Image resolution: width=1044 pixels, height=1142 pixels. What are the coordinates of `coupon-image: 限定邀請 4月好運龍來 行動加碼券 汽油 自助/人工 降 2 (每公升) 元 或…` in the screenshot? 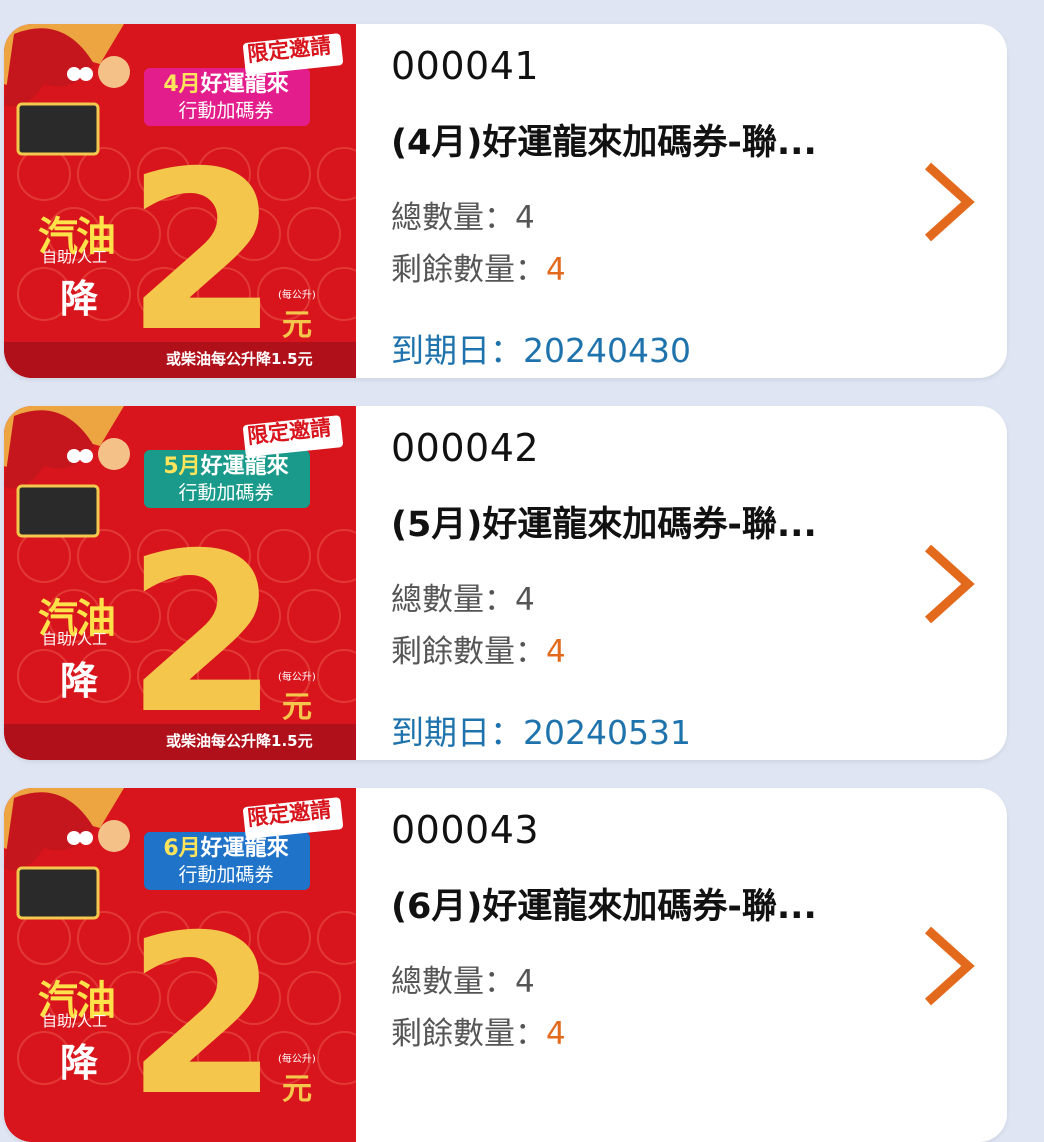 It's located at (180, 201).